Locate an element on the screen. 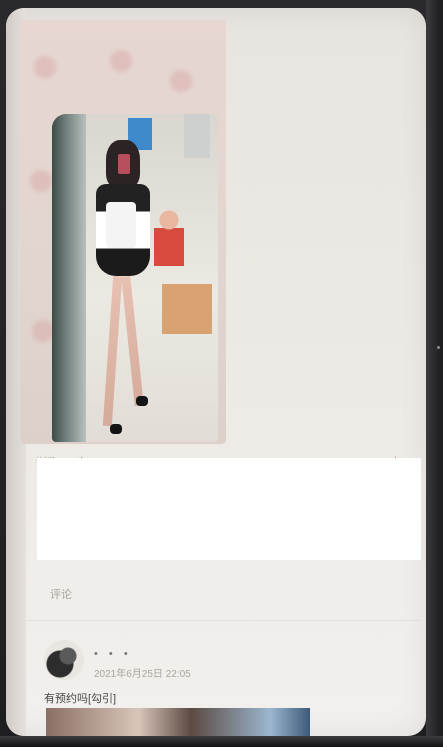 The width and height of the screenshot is (443, 747). person-figure is located at coordinates (123, 290).